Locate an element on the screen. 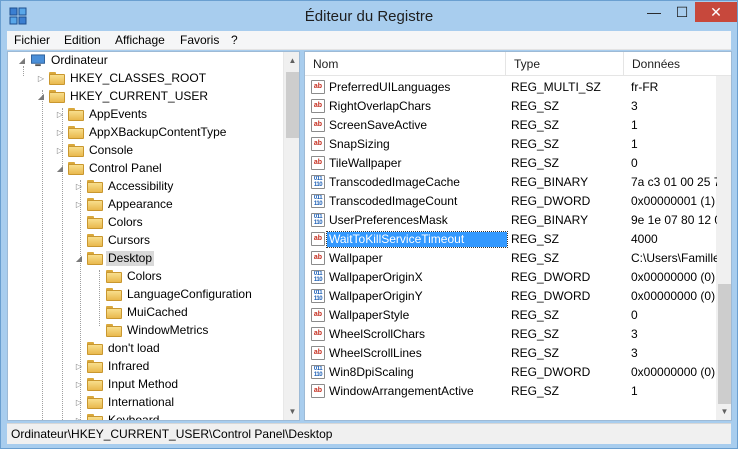  value-name: WallpaperOriginY is located at coordinates (417, 296).